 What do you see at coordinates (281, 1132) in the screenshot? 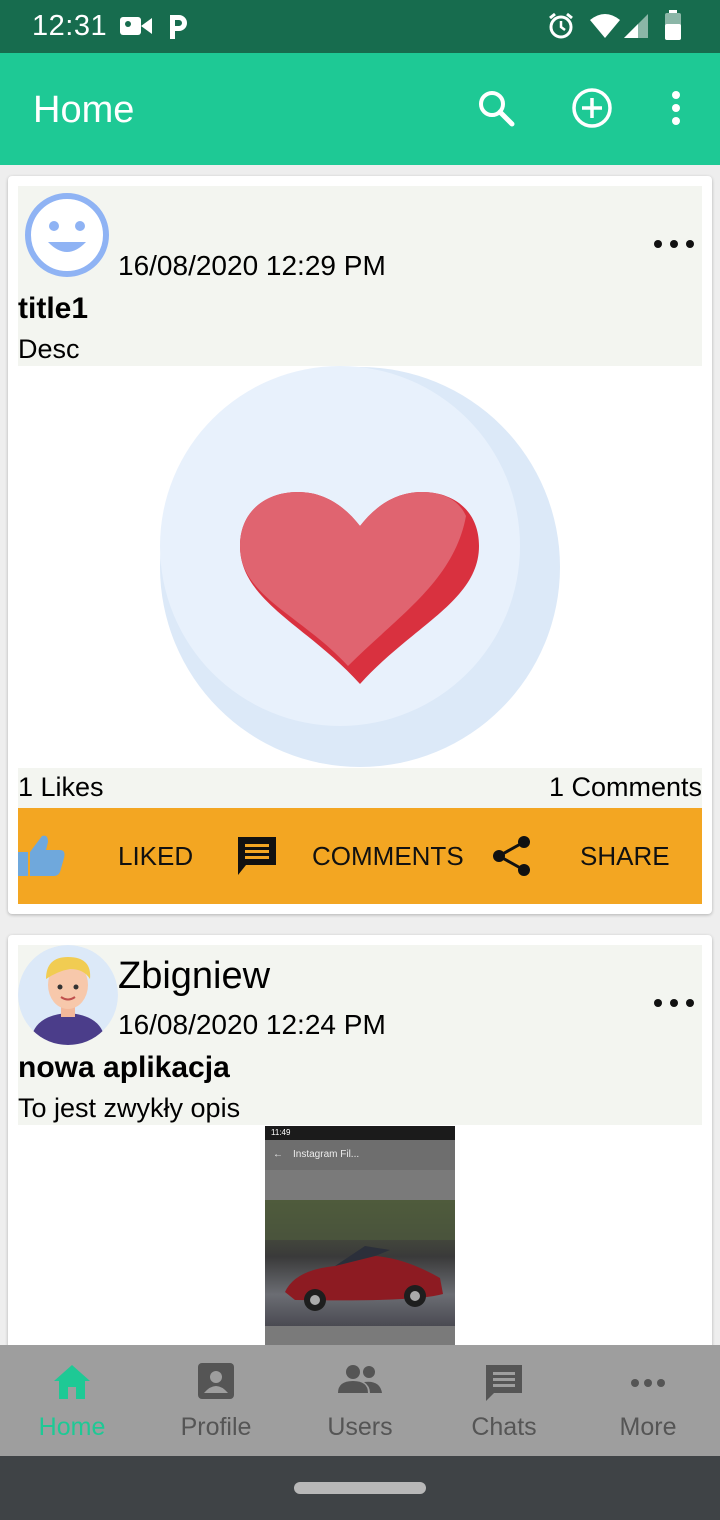
I see `image-time: 11:49` at bounding box center [281, 1132].